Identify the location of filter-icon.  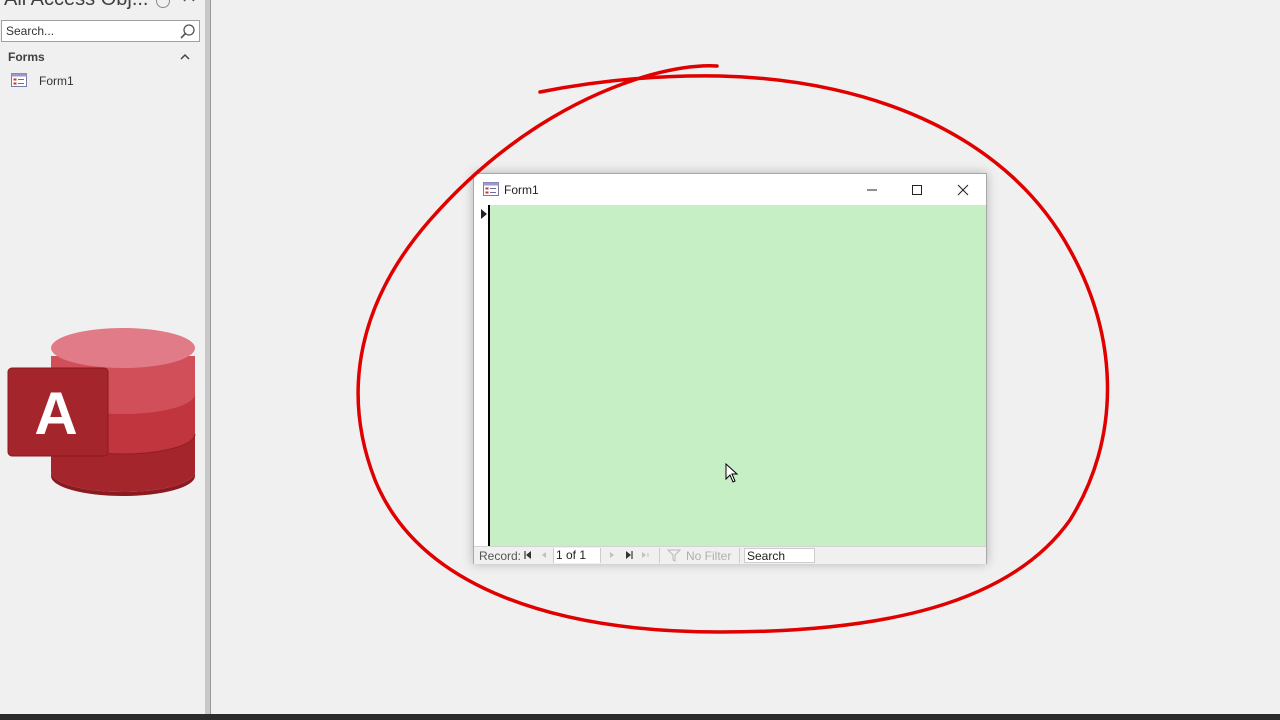
(674, 555).